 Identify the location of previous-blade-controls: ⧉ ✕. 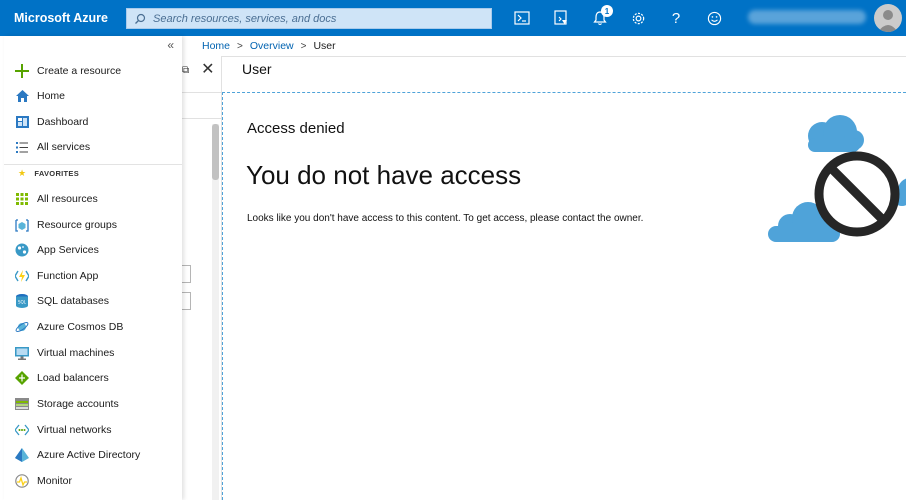
(202, 70).